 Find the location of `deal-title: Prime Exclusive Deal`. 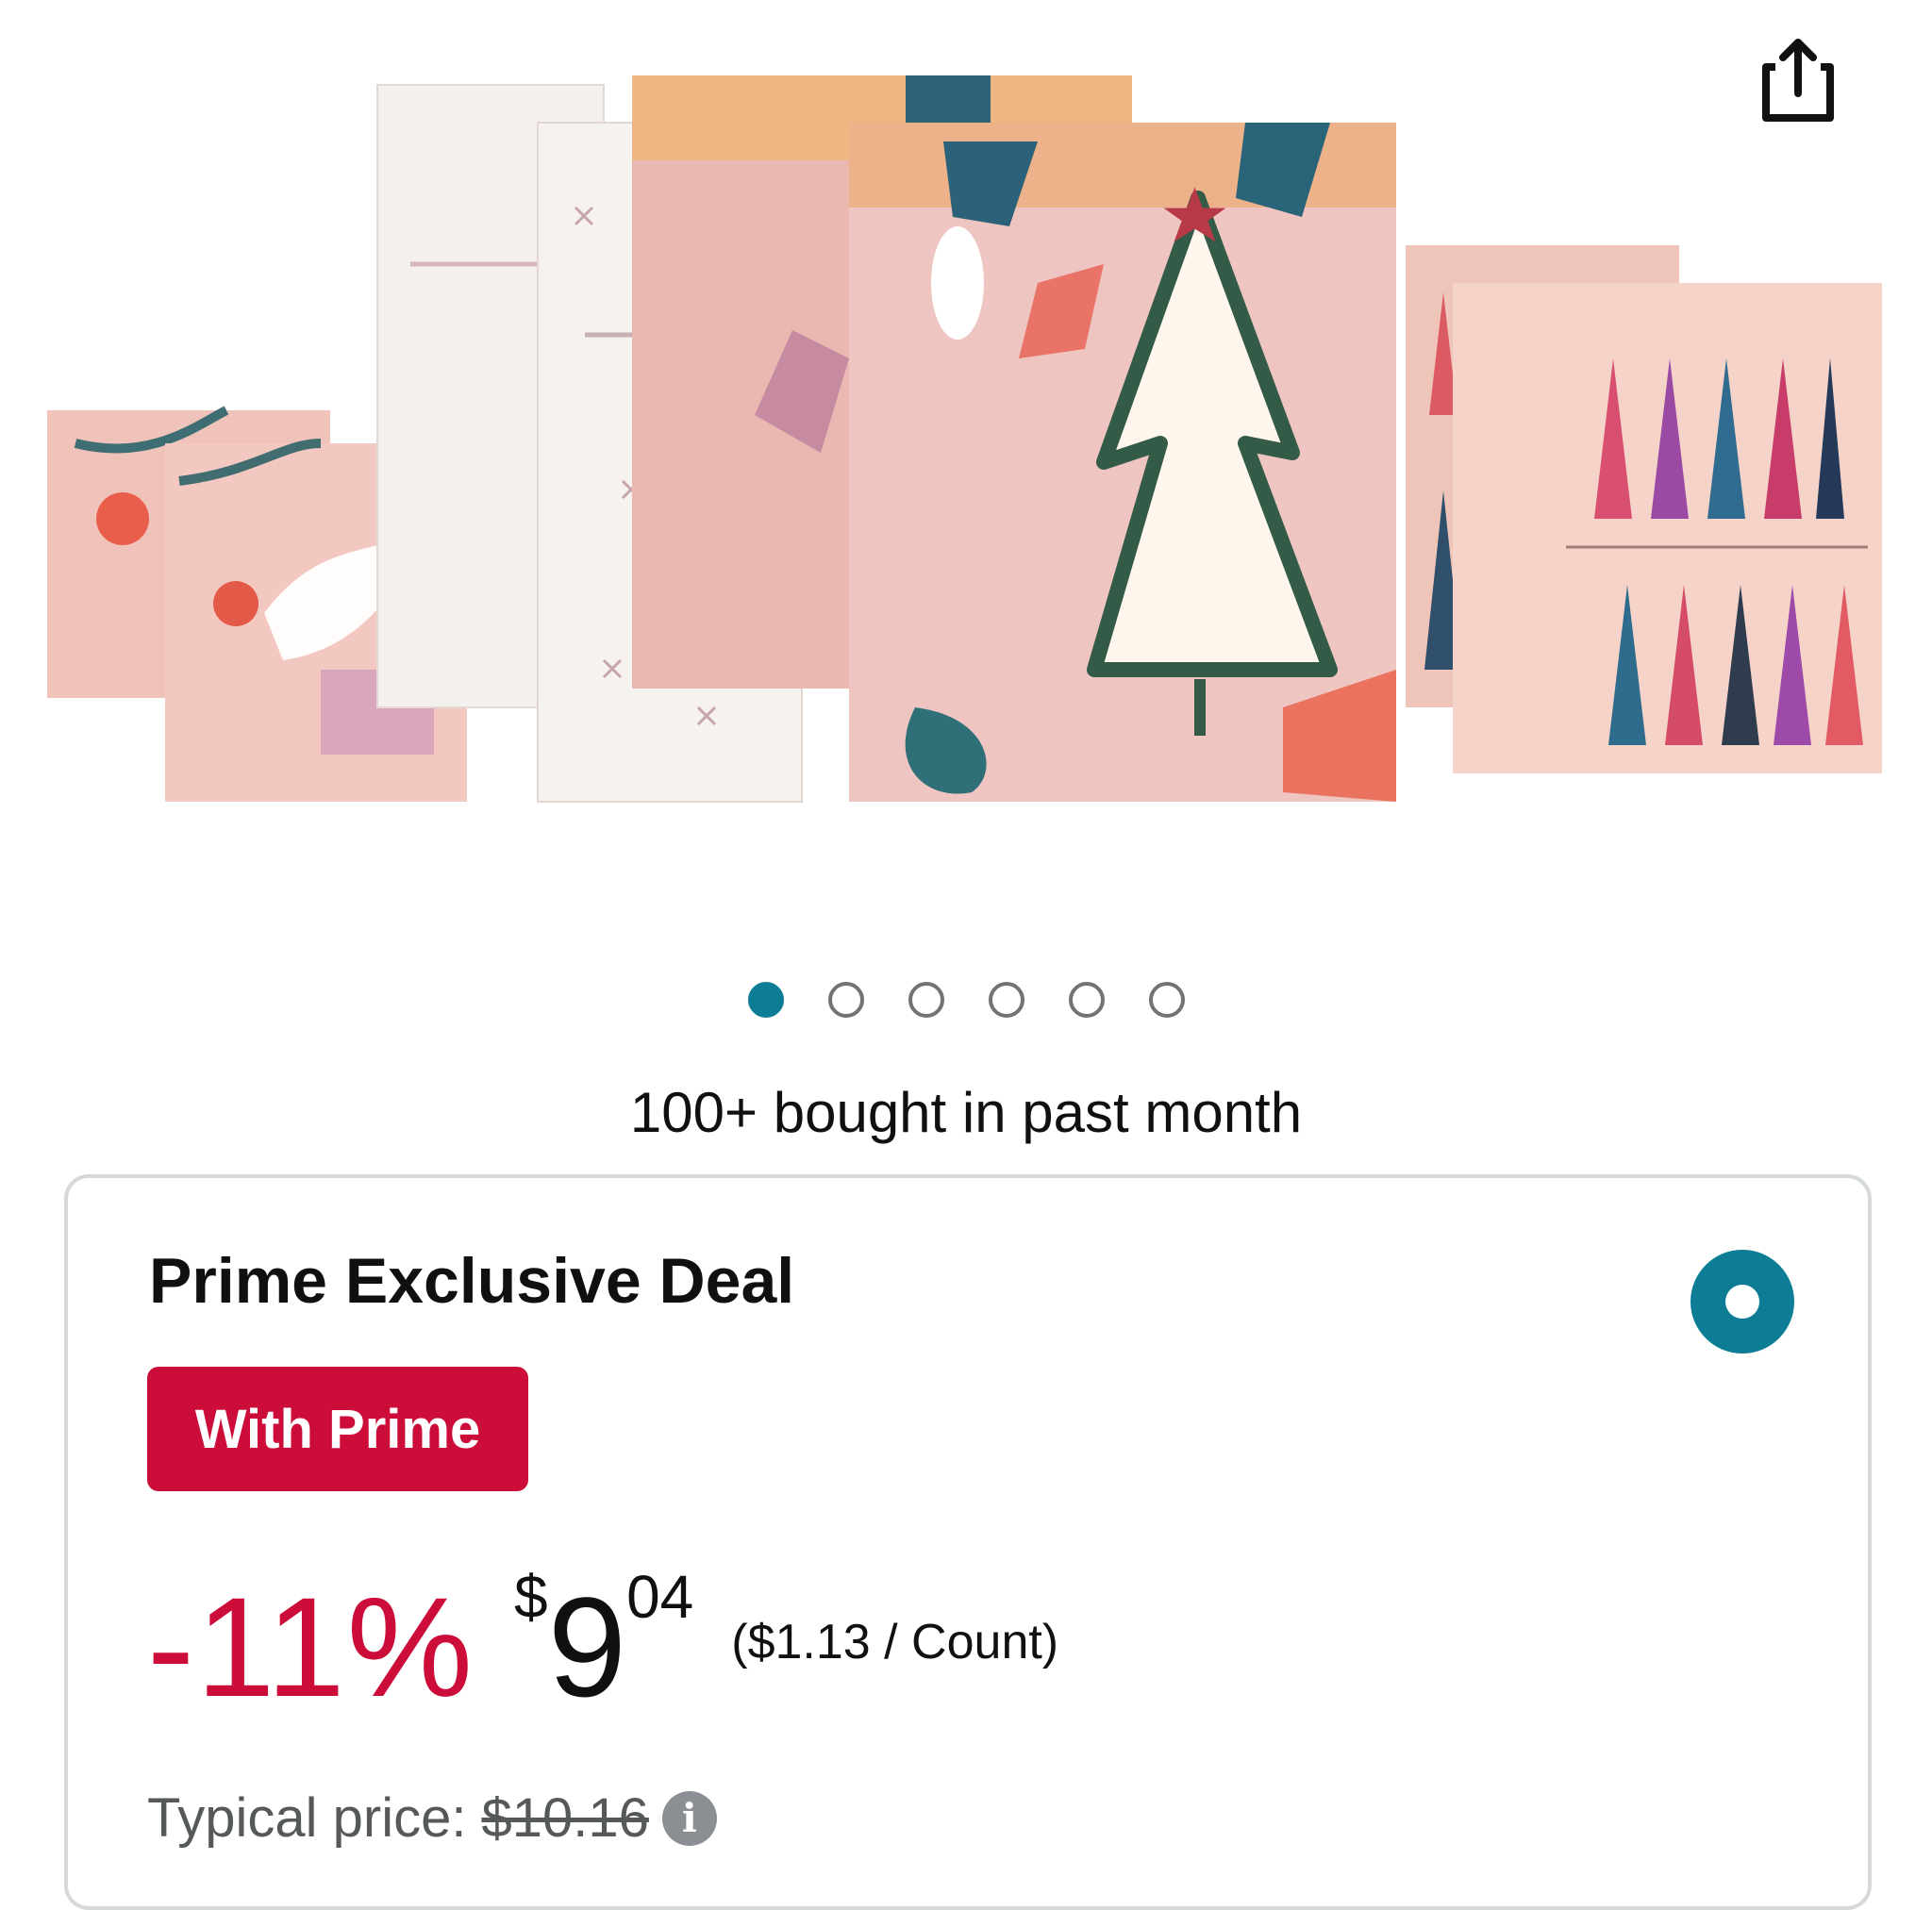

deal-title: Prime Exclusive Deal is located at coordinates (472, 1281).